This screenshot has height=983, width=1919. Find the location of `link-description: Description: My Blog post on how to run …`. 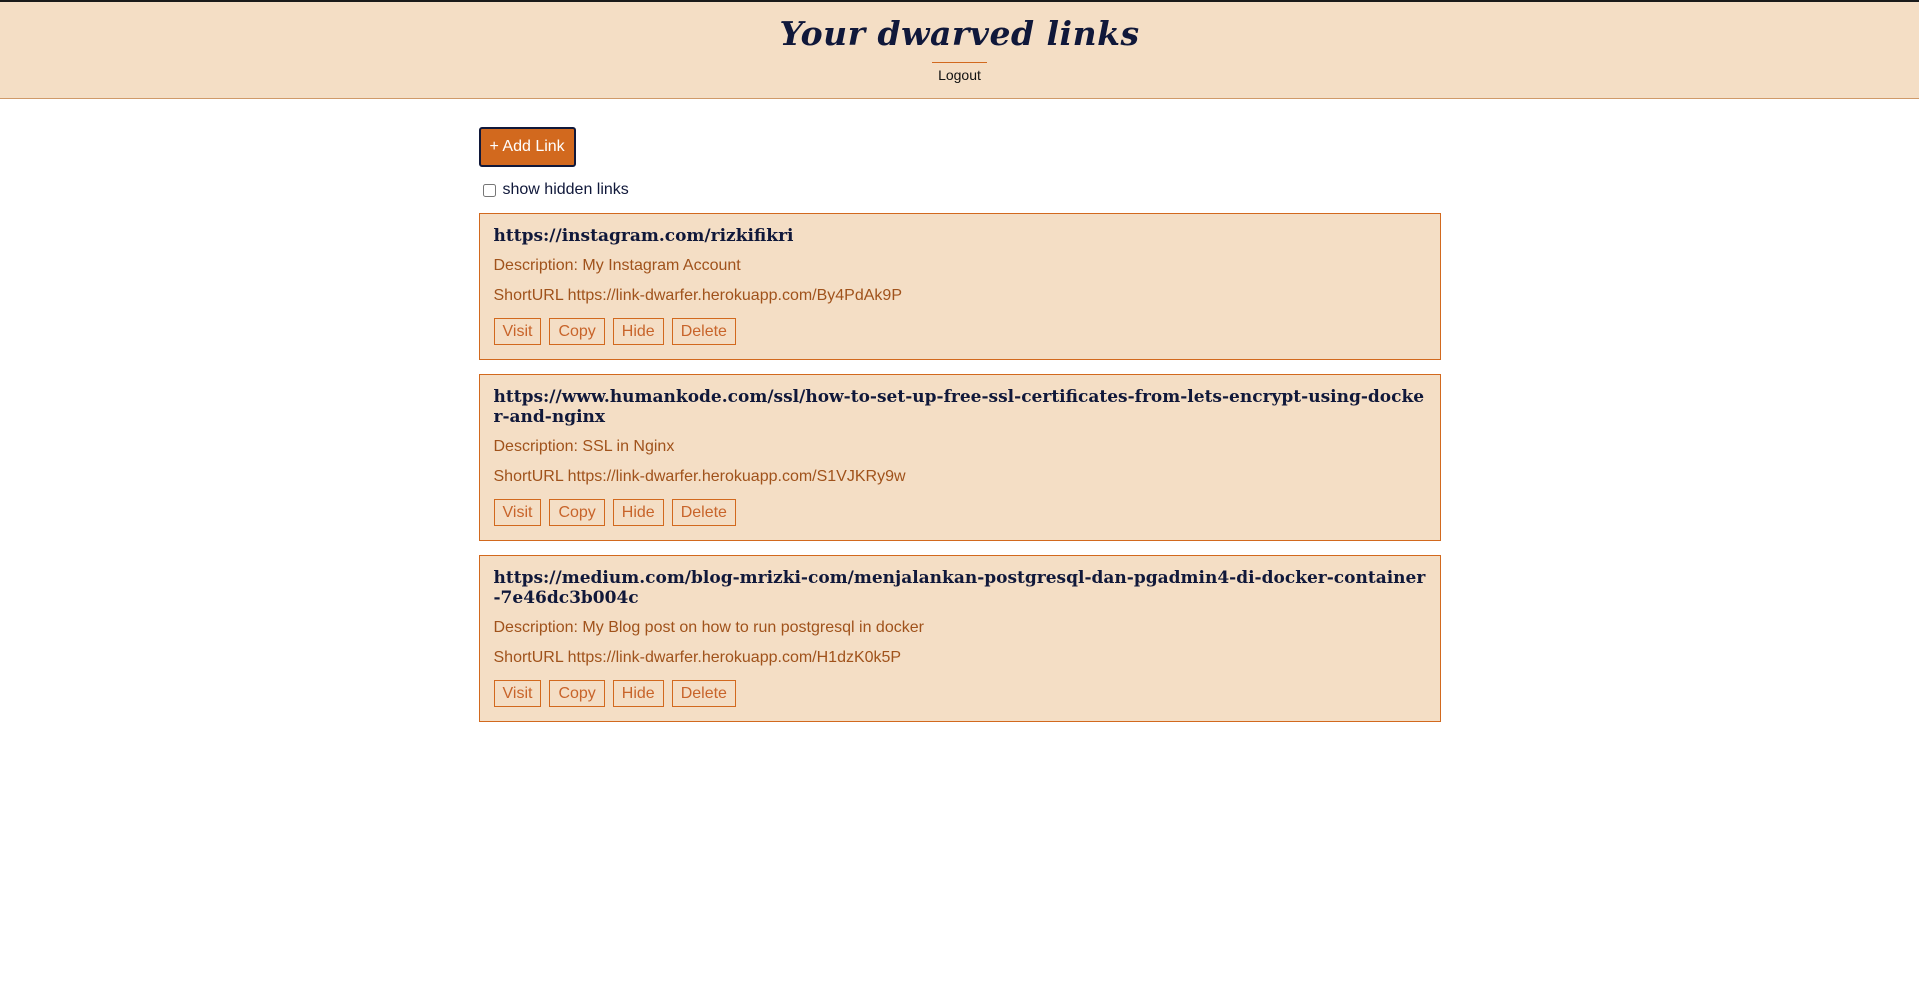

link-description: Description: My Blog post on how to run … is located at coordinates (708, 627).